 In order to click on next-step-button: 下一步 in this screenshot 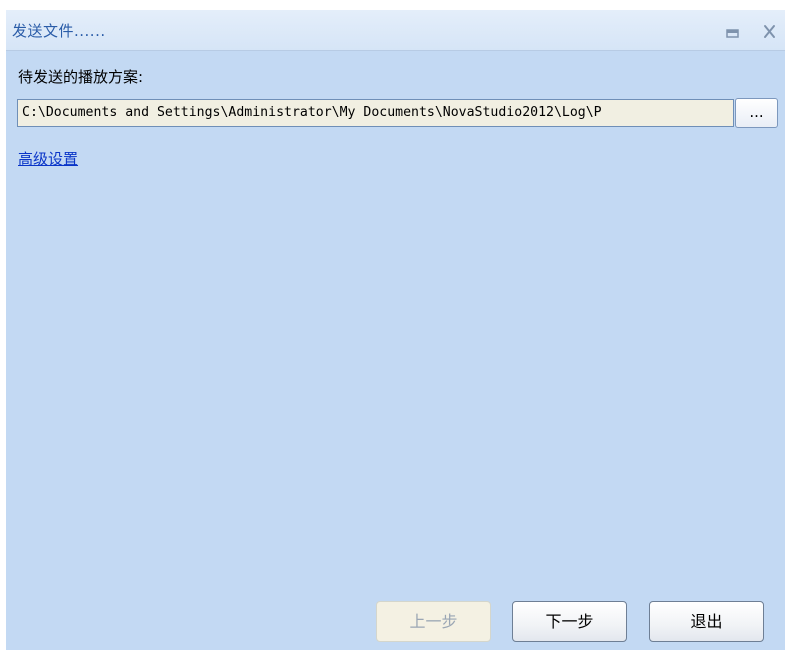, I will do `click(569, 621)`.